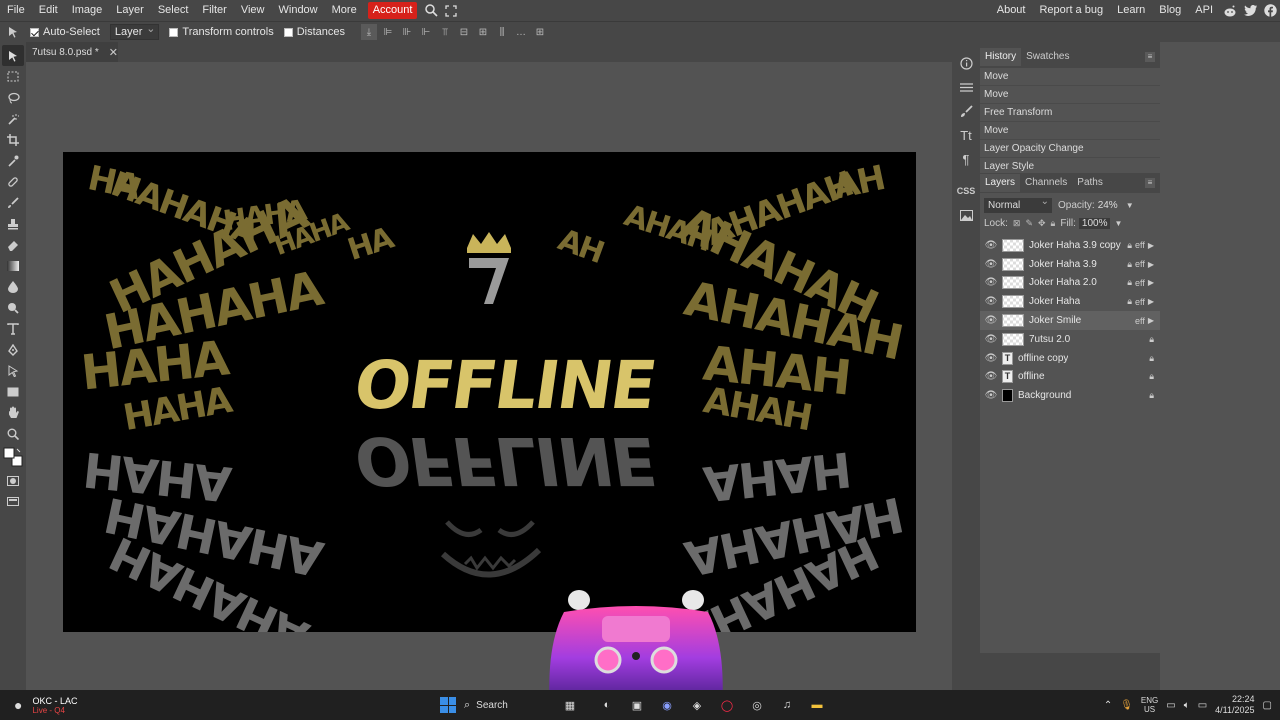 Image resolution: width=1280 pixels, height=720 pixels. I want to click on healing-brush-tool-icon, so click(13, 181).